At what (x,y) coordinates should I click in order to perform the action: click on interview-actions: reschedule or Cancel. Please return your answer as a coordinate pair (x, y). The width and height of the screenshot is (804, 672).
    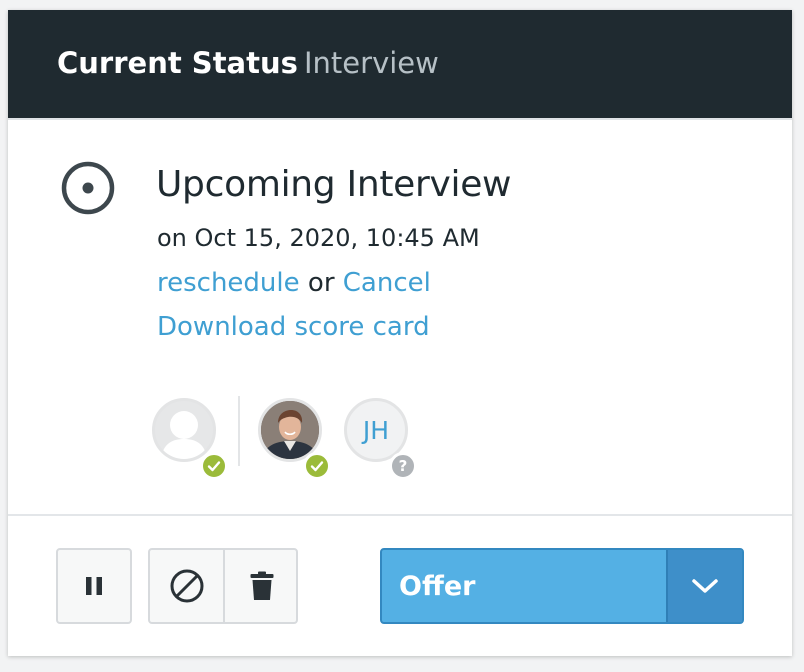
    Looking at the image, I should click on (294, 283).